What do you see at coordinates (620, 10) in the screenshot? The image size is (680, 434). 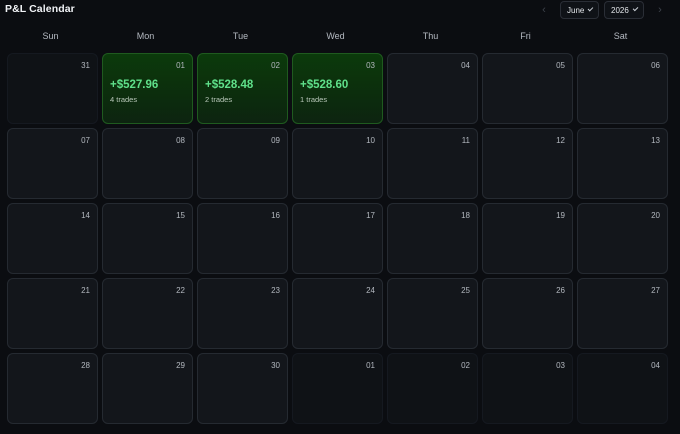 I see `year-select-value: 2026` at bounding box center [620, 10].